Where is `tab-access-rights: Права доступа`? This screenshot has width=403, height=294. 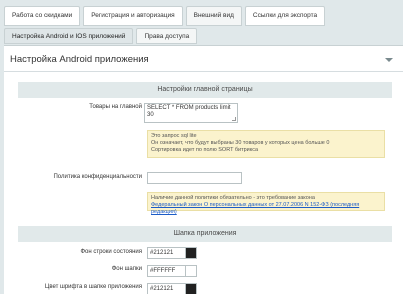 tab-access-rights: Права доступа is located at coordinates (167, 36).